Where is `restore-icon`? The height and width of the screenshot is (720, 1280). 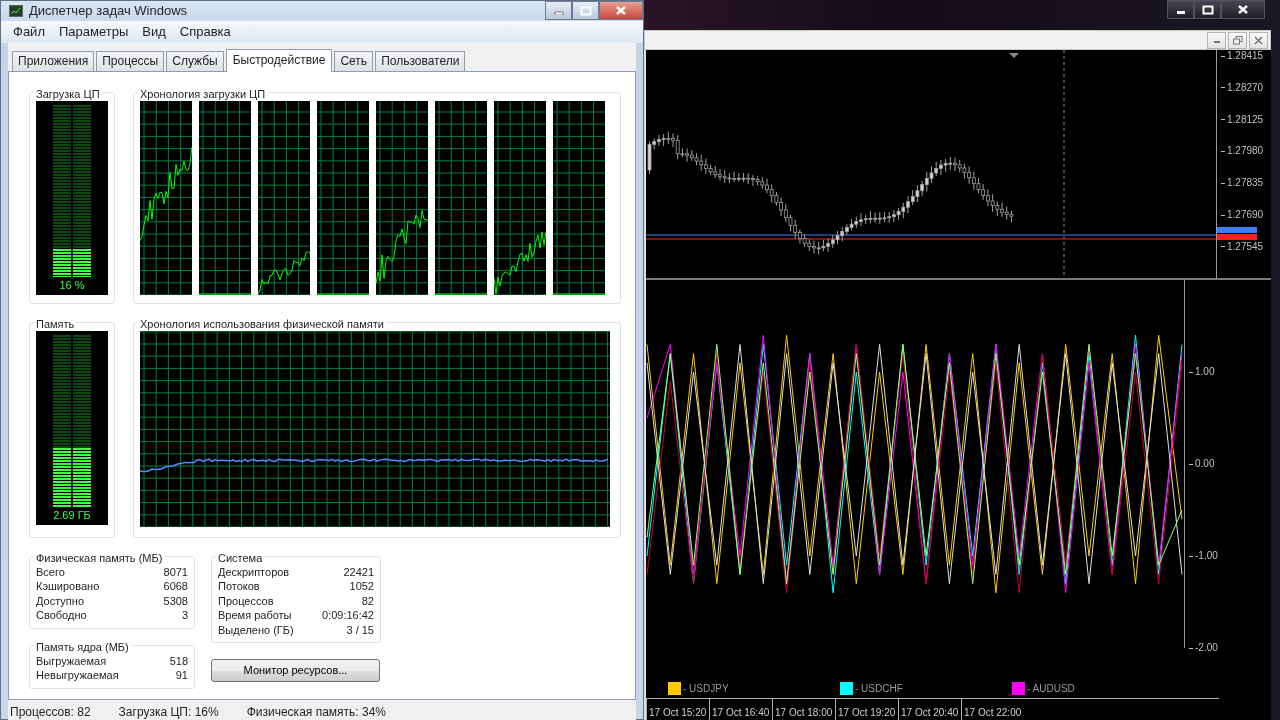 restore-icon is located at coordinates (1237, 40).